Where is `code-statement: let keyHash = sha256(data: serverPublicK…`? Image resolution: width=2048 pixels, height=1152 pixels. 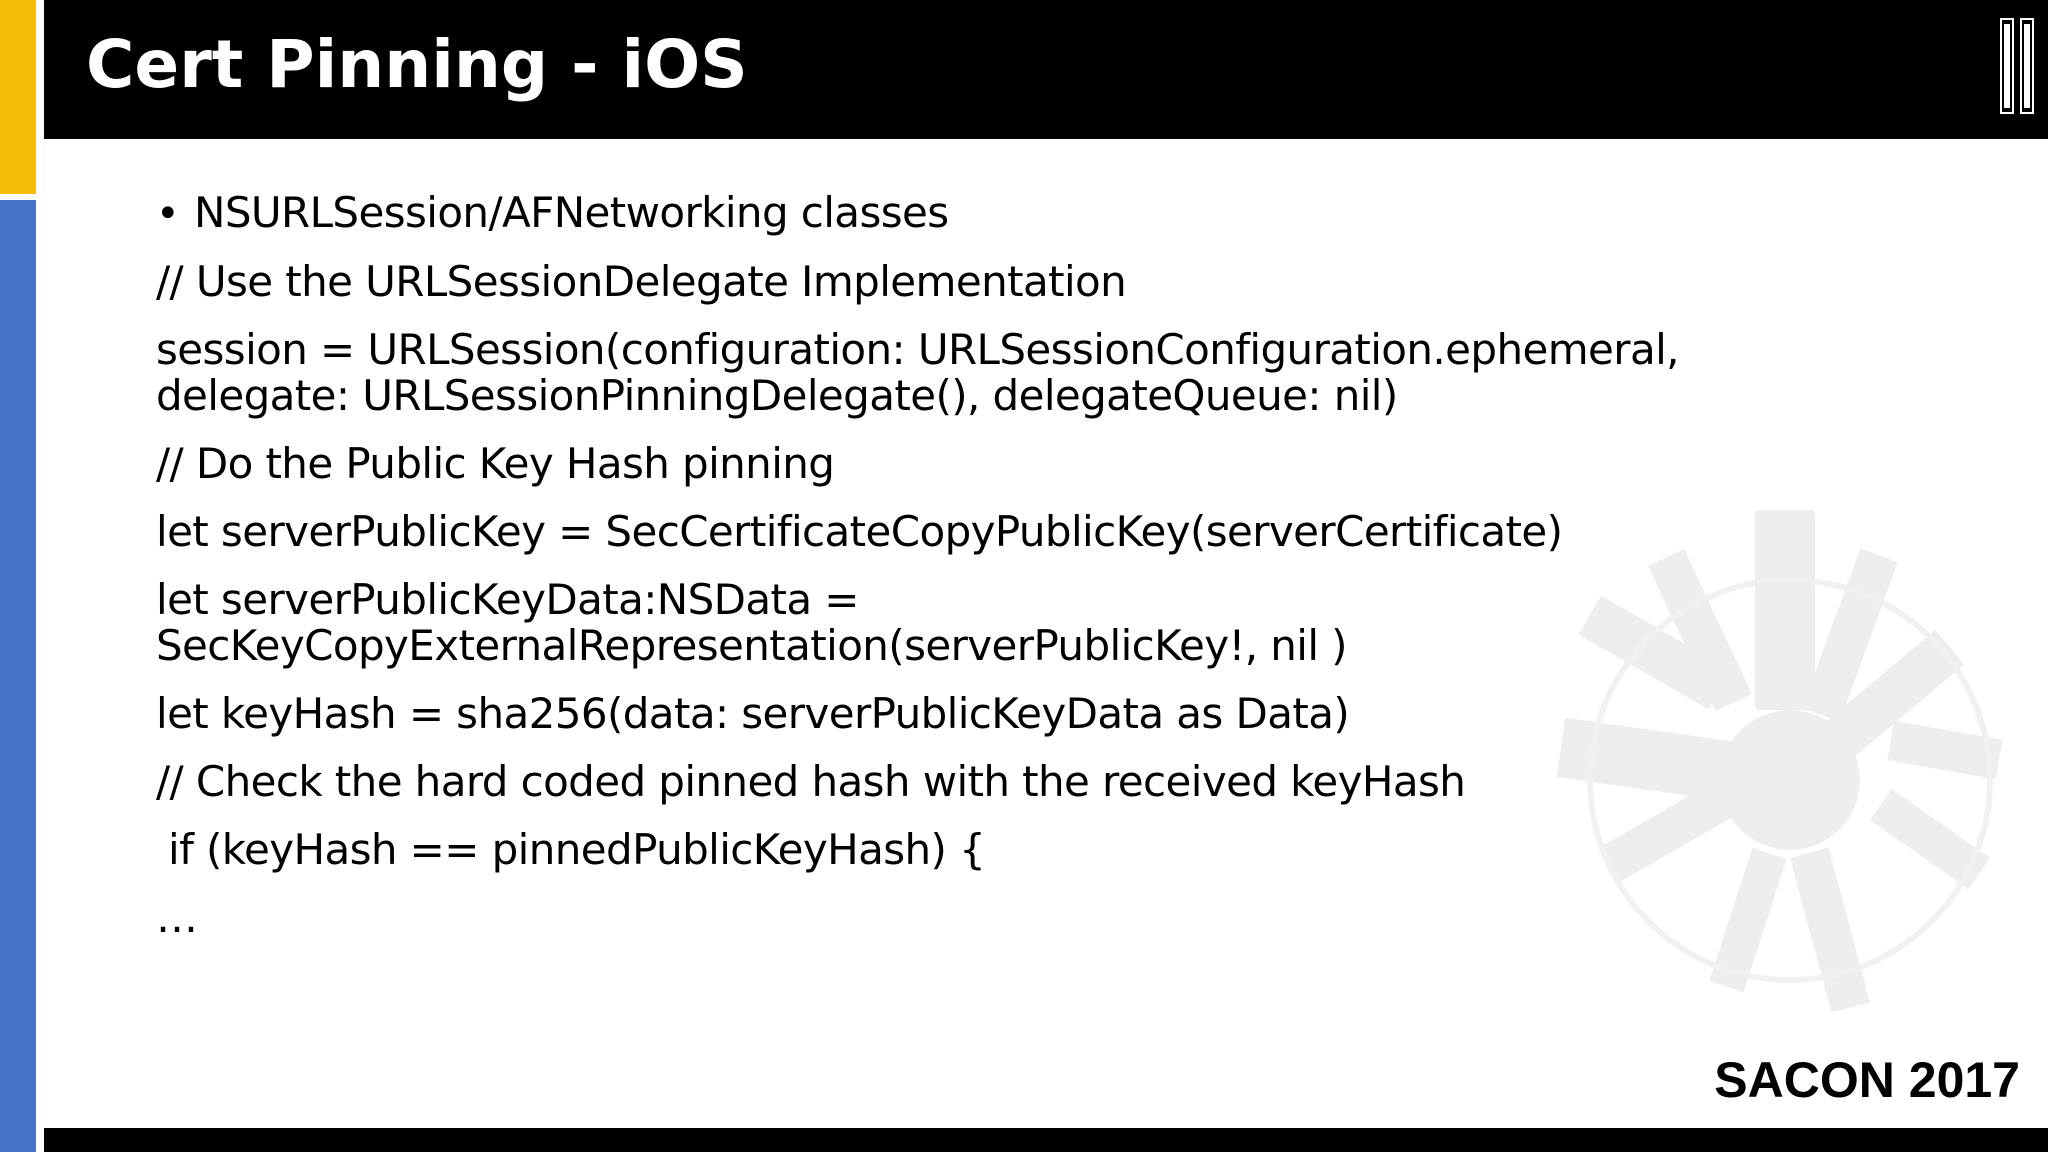 code-statement: let keyHash = sha256(data: serverPublicK… is located at coordinates (753, 713).